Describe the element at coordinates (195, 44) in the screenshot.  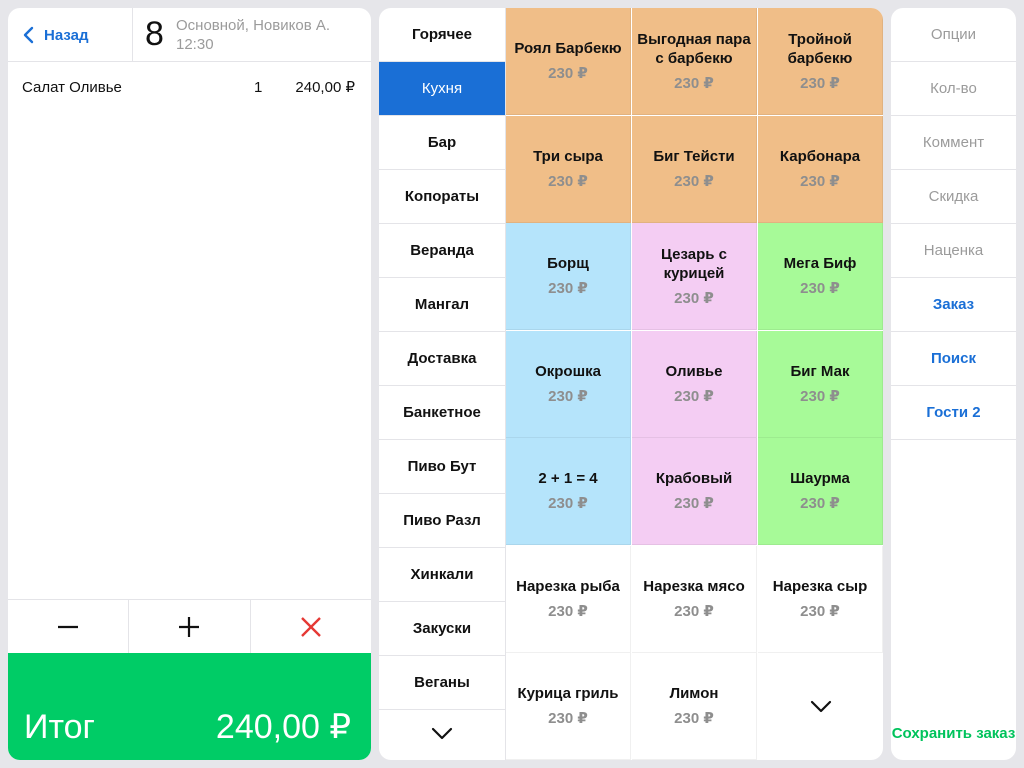
I see `table-meta-time: 12:30` at that location.